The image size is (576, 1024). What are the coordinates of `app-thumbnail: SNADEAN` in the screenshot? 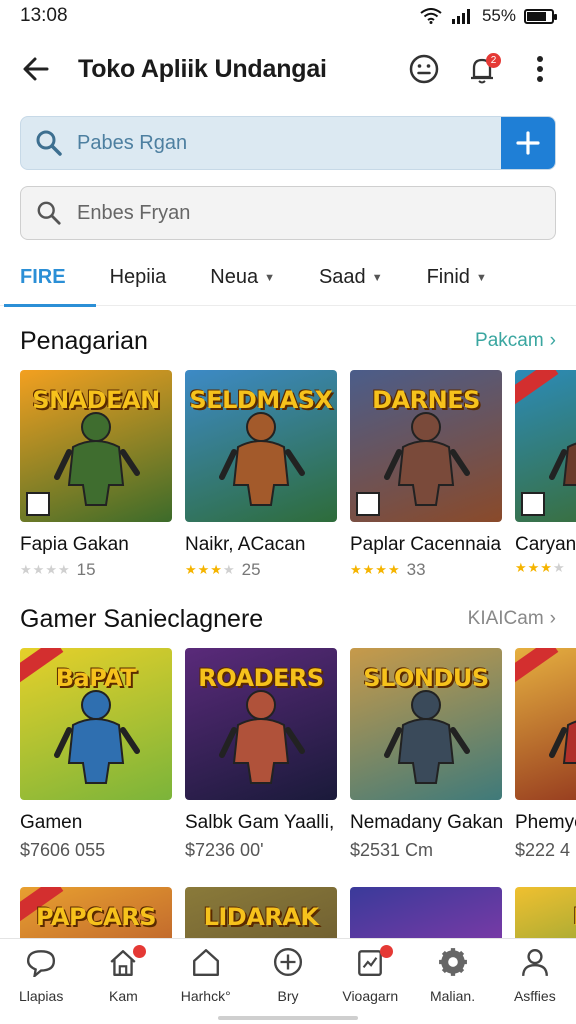 It's located at (96, 446).